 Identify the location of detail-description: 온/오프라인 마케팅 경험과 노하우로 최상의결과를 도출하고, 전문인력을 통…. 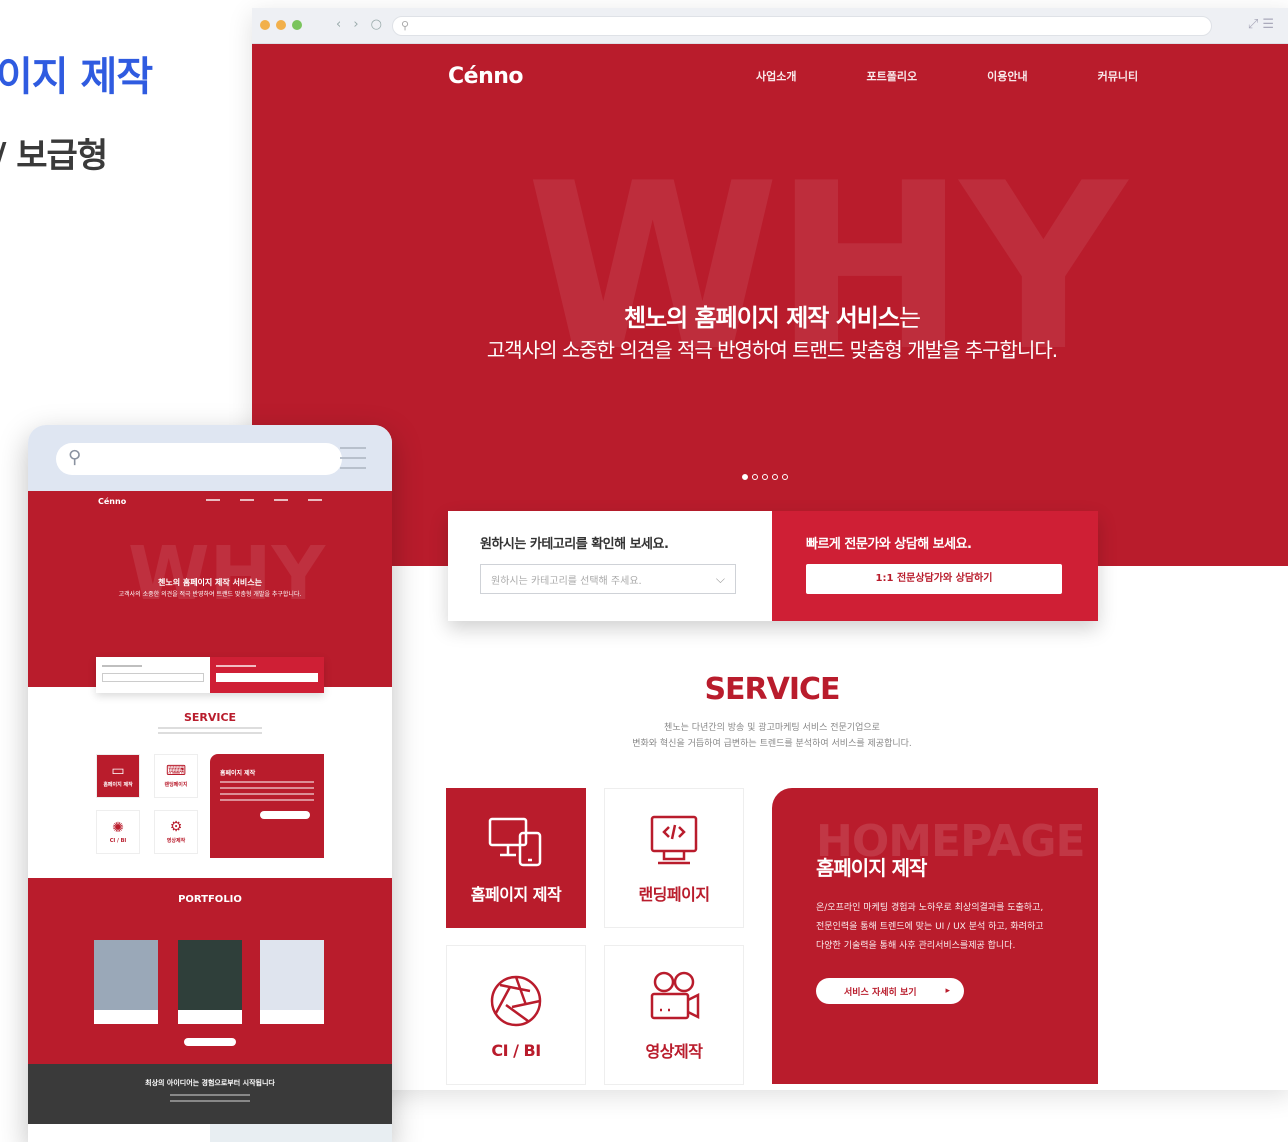
(930, 927).